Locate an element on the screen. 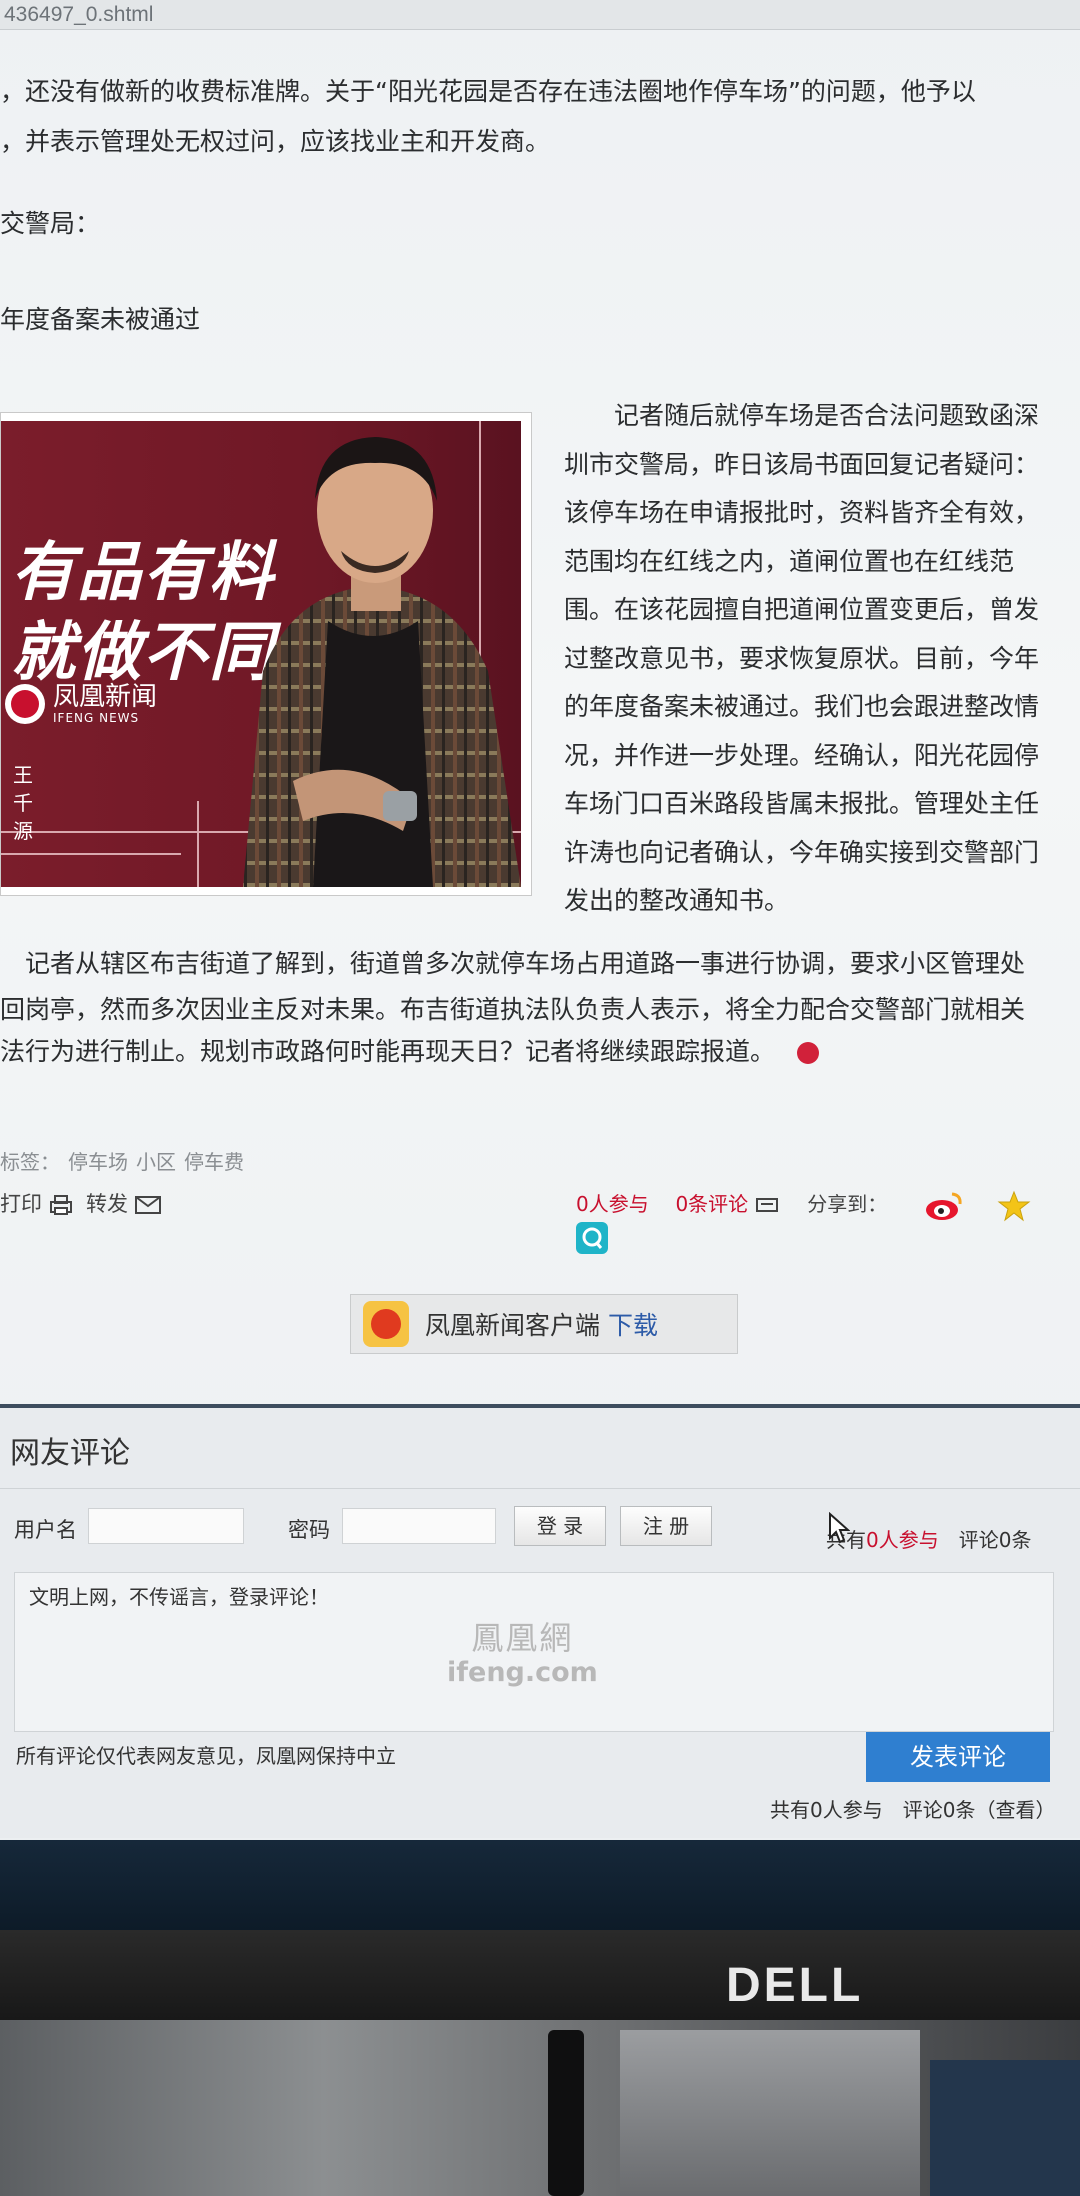 This screenshot has width=1080, height=2196. comment-textarea: 文明上网，不传谣言，登录评论！ 鳳凰網 ifeng.com is located at coordinates (534, 1652).